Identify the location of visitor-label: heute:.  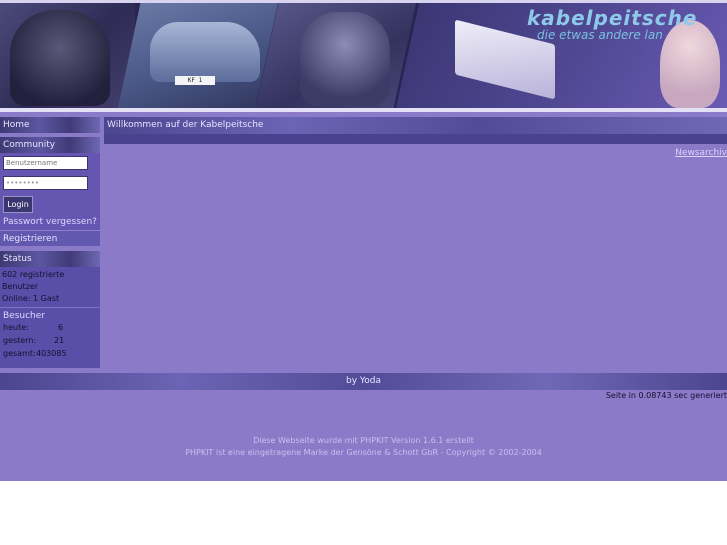
(16, 327).